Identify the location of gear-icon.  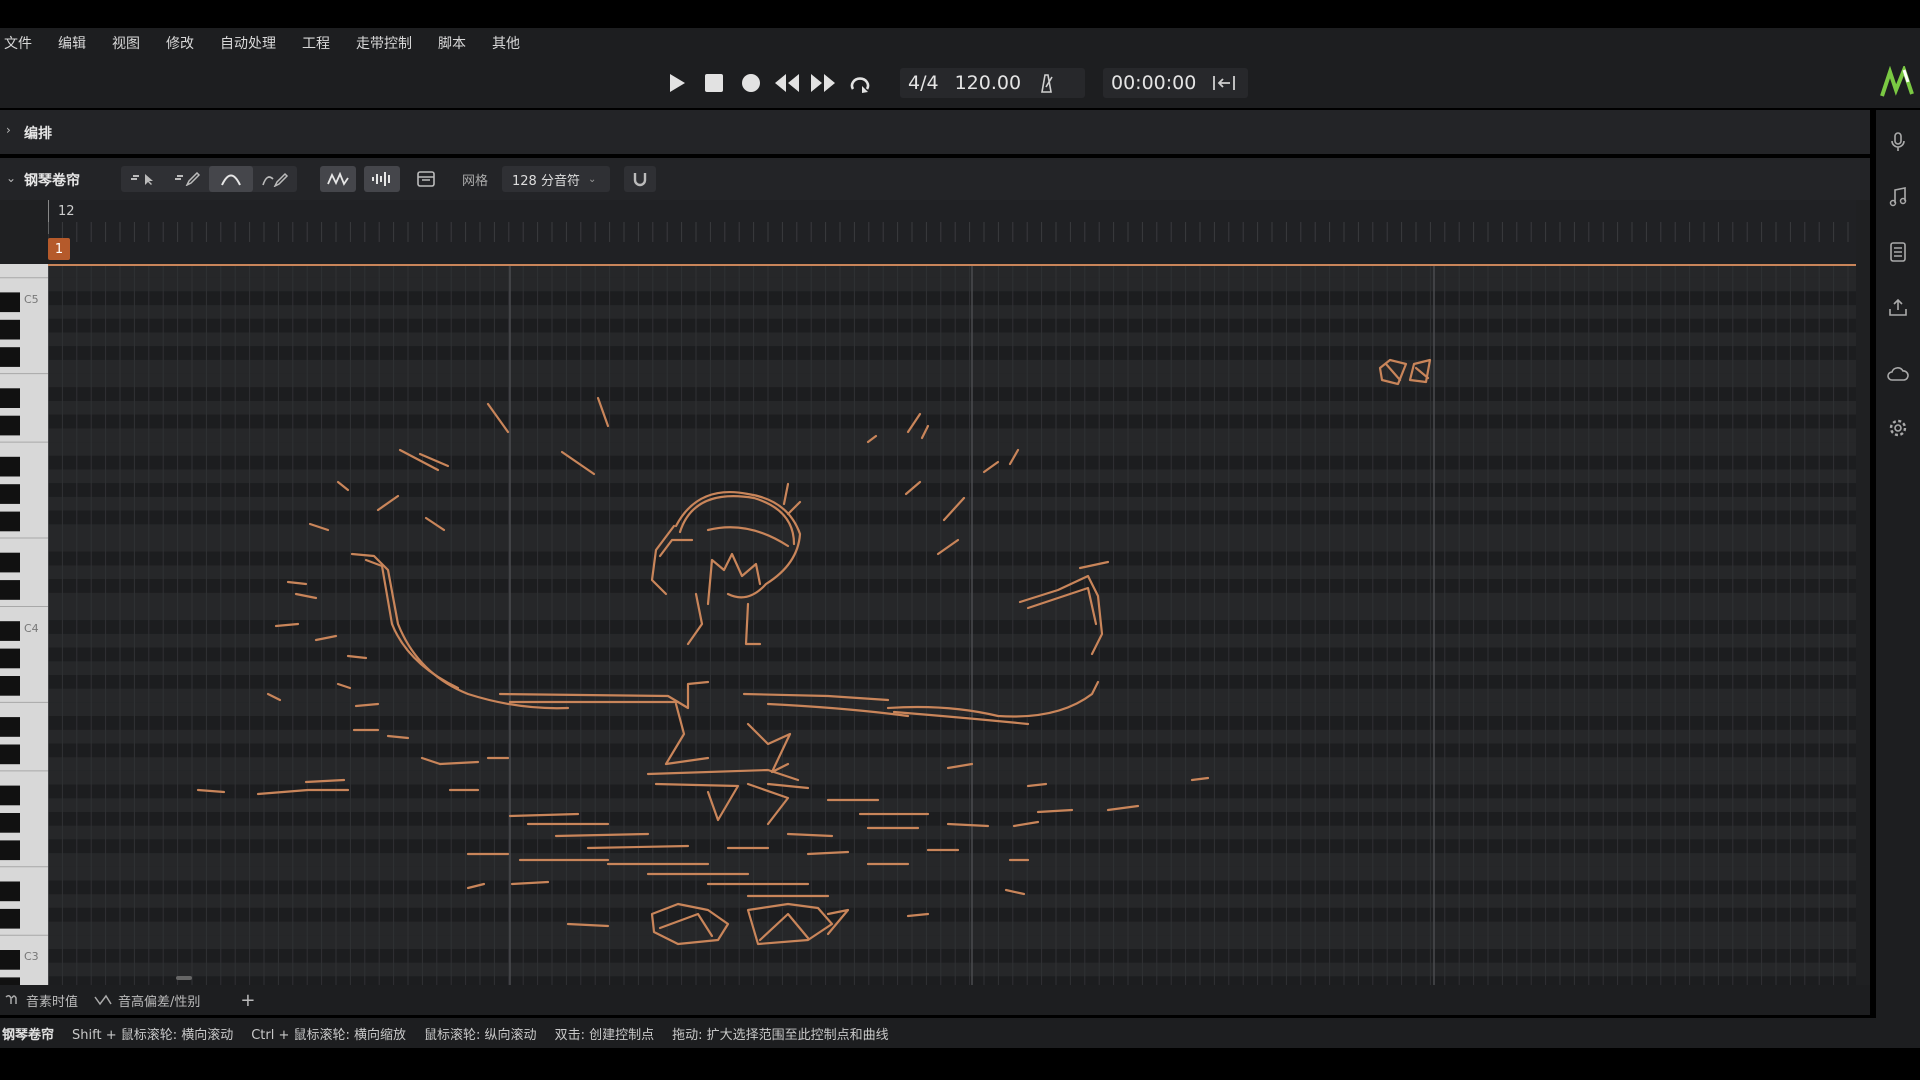
(1898, 428).